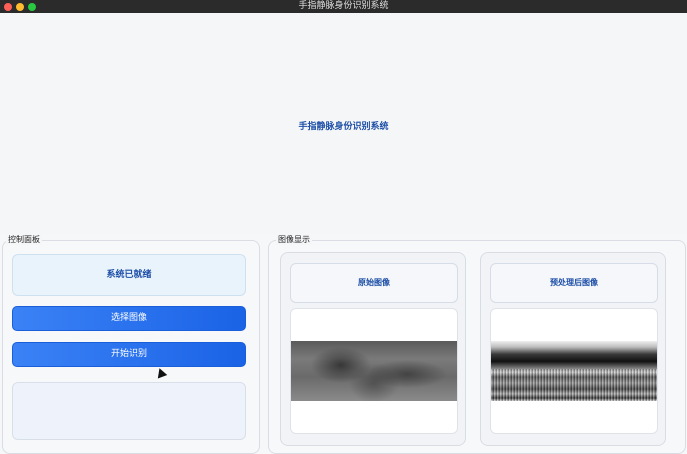 This screenshot has width=687, height=454. I want to click on control-panel-label: 控制面板, so click(24, 239).